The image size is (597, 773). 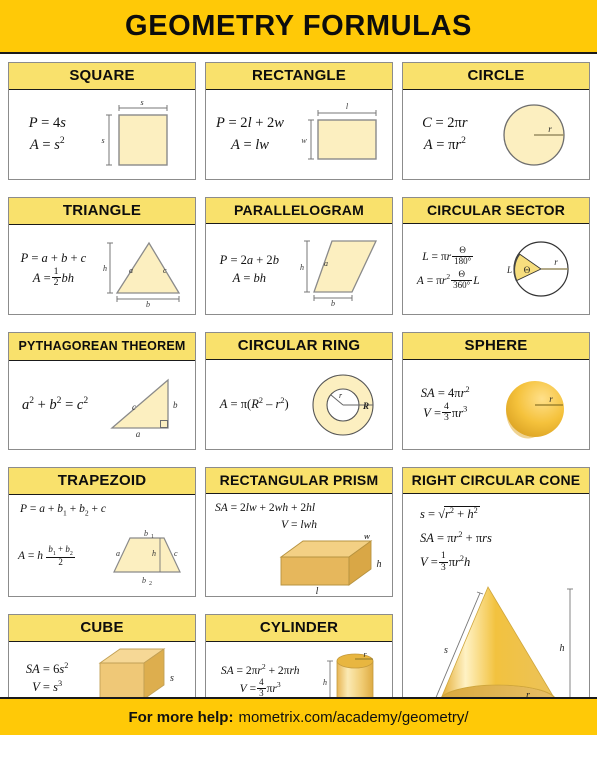 What do you see at coordinates (254, 404) in the screenshot?
I see `formula-list-circular-ring: A = π(R2 – r2)` at bounding box center [254, 404].